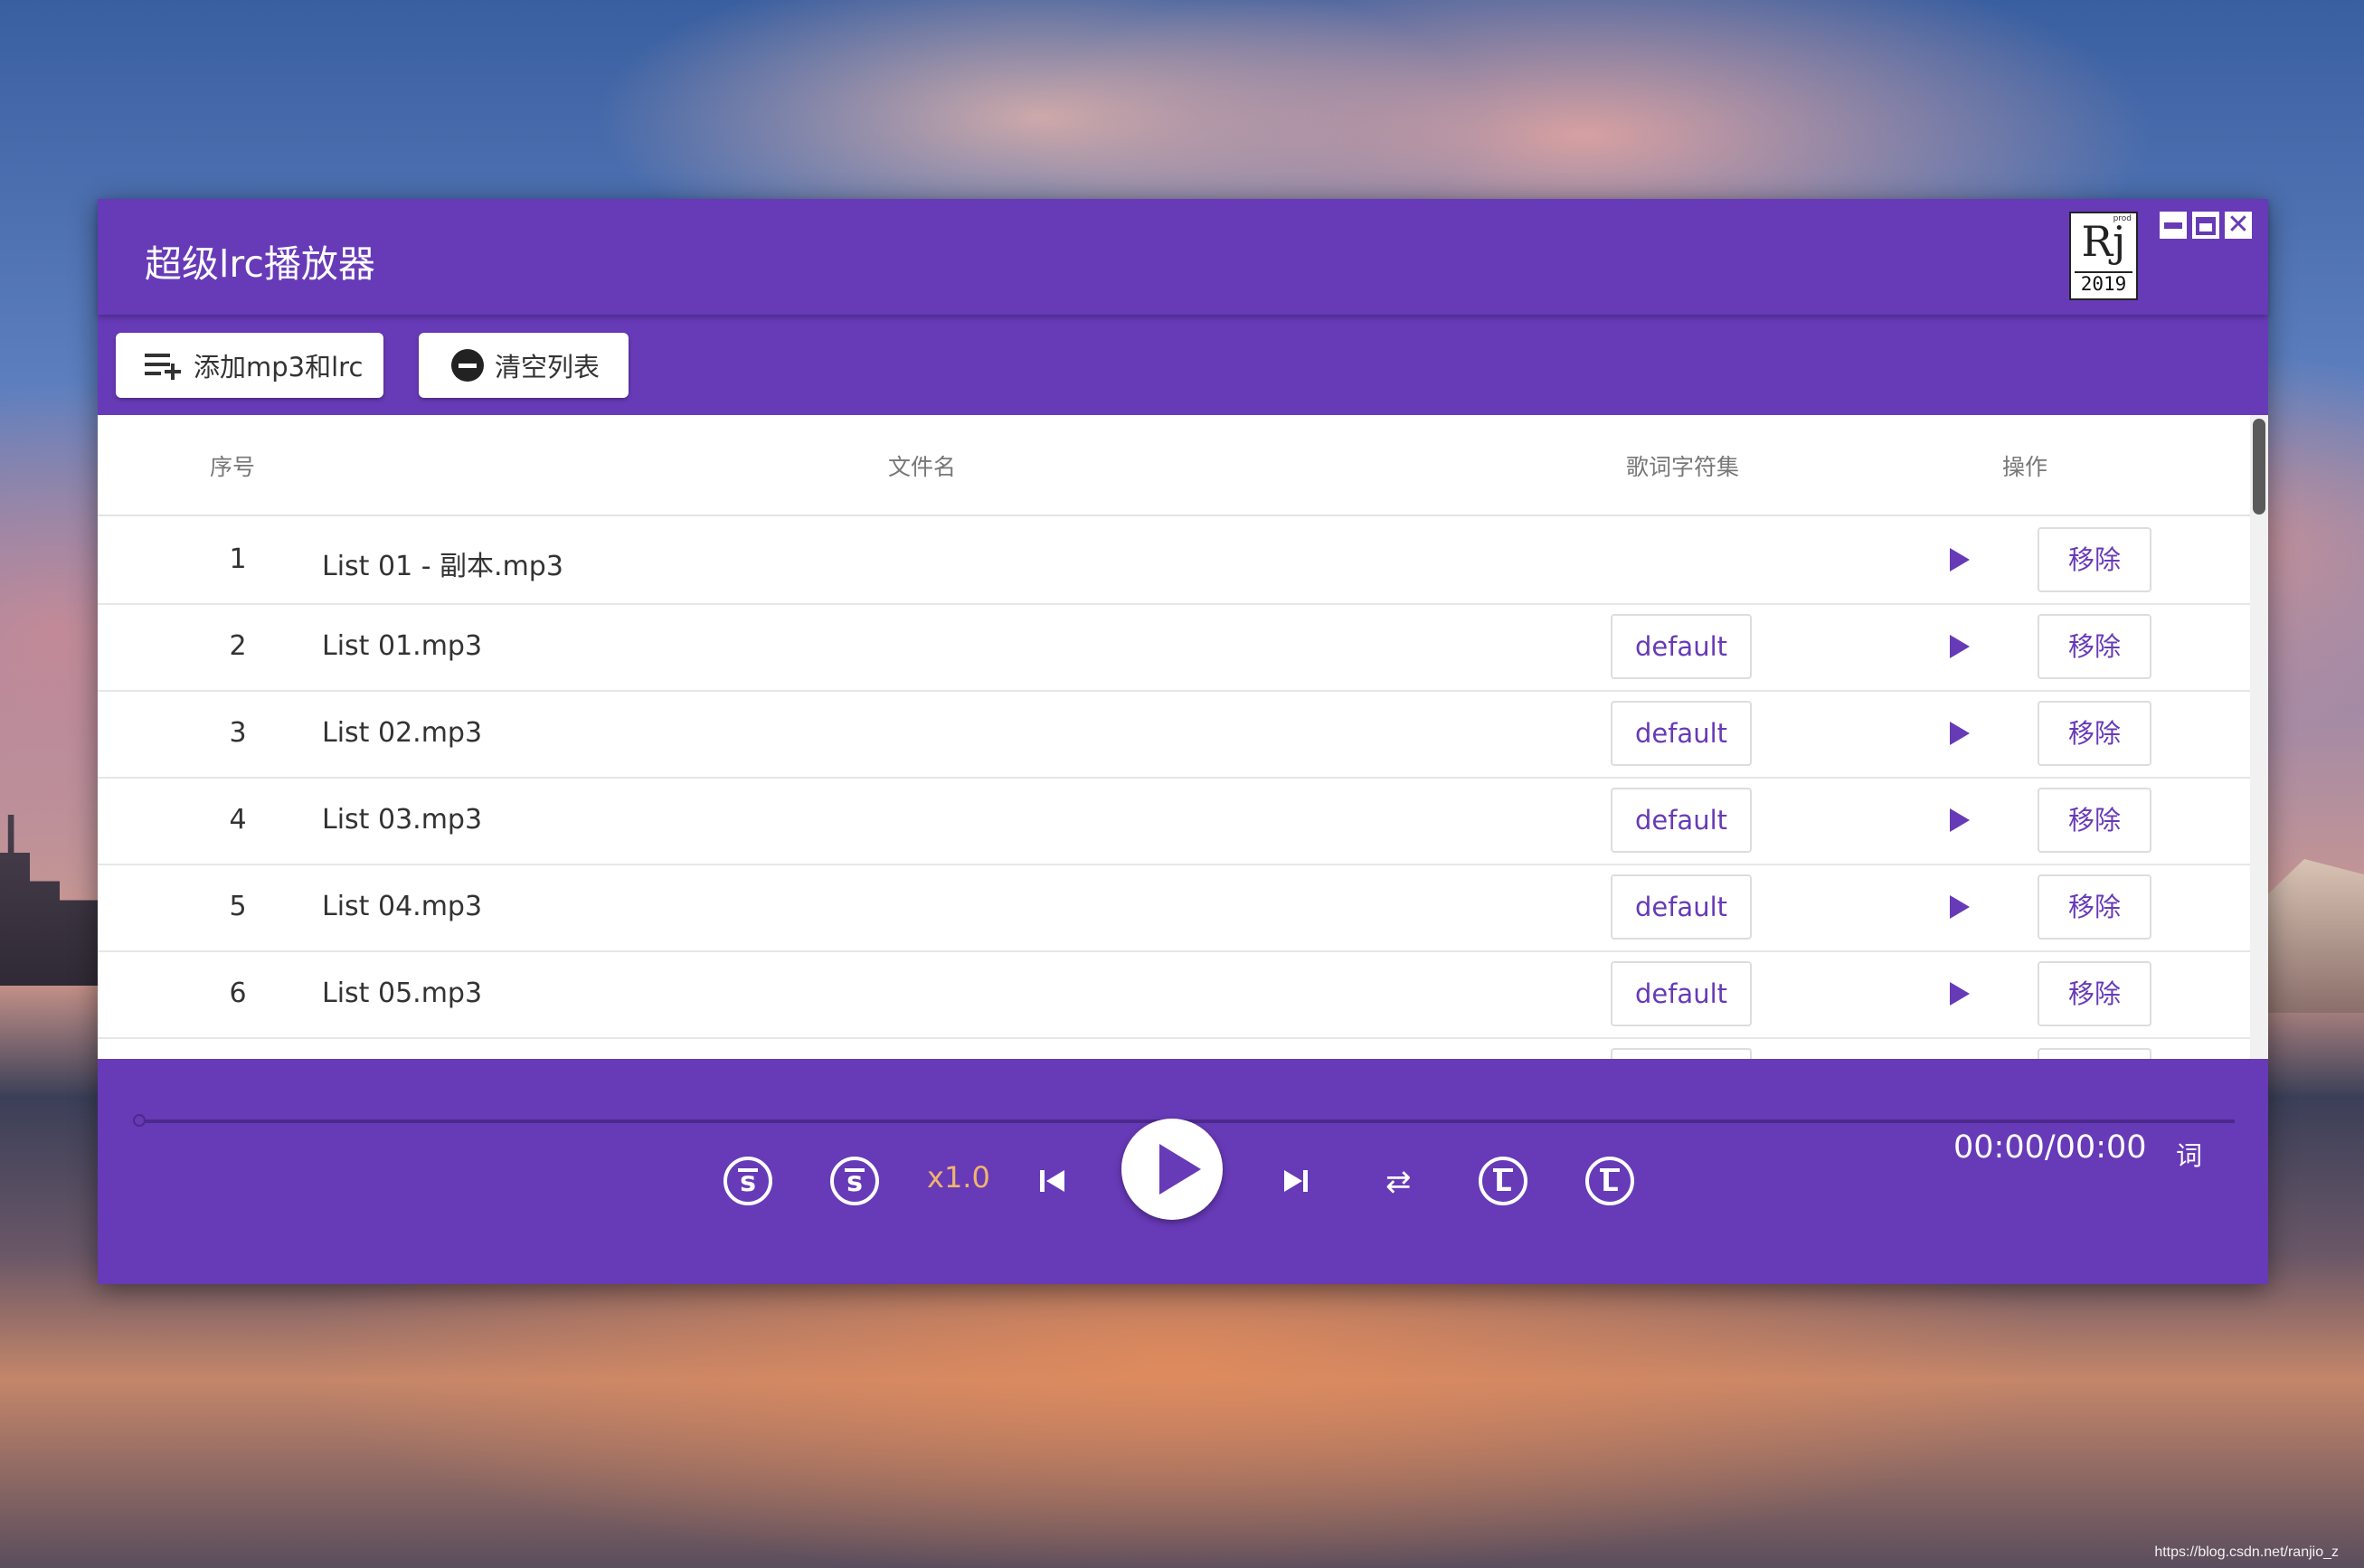 The height and width of the screenshot is (1568, 2364). Describe the element at coordinates (1174, 465) in the screenshot. I see `table-header: 序号 文件名 歌词字符集 操作` at that location.